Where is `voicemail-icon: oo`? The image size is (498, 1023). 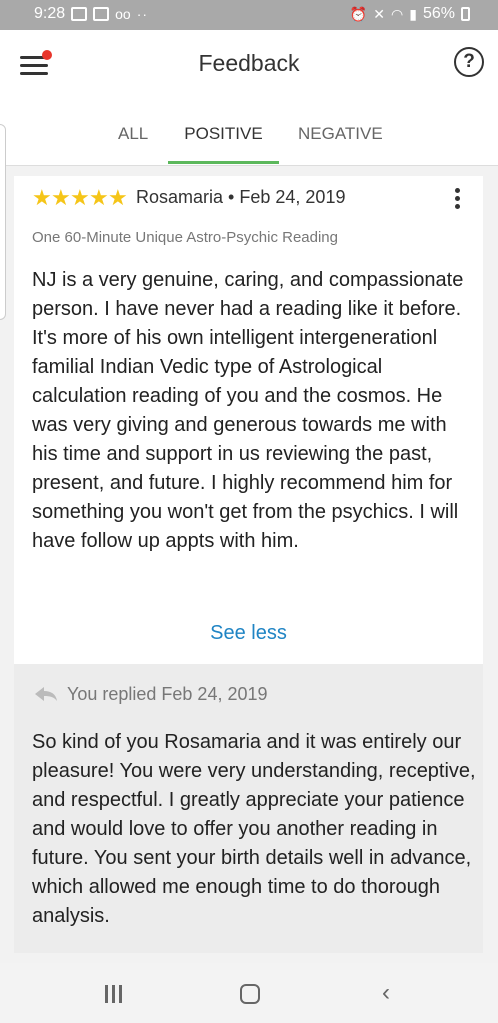 voicemail-icon: oo is located at coordinates (123, 14).